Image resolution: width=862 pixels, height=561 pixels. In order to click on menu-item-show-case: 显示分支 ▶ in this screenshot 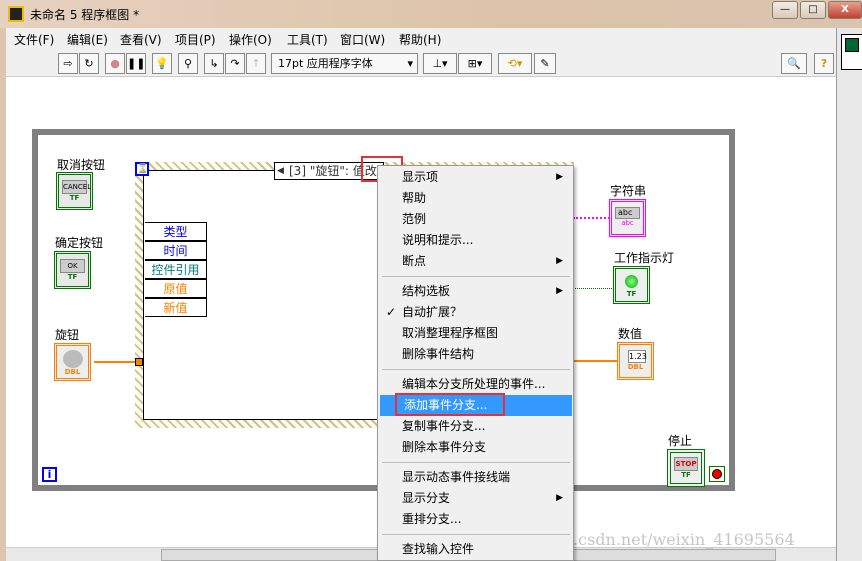, I will do `click(475, 498)`.